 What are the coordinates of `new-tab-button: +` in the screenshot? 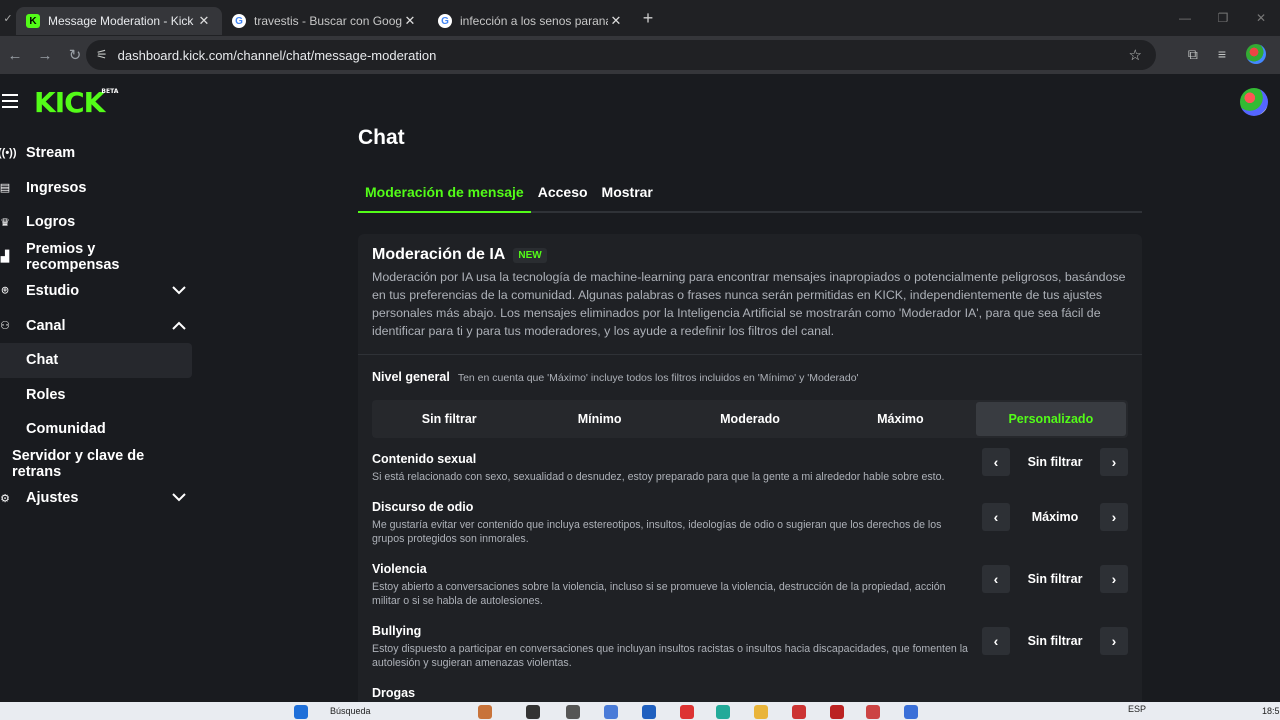 It's located at (648, 18).